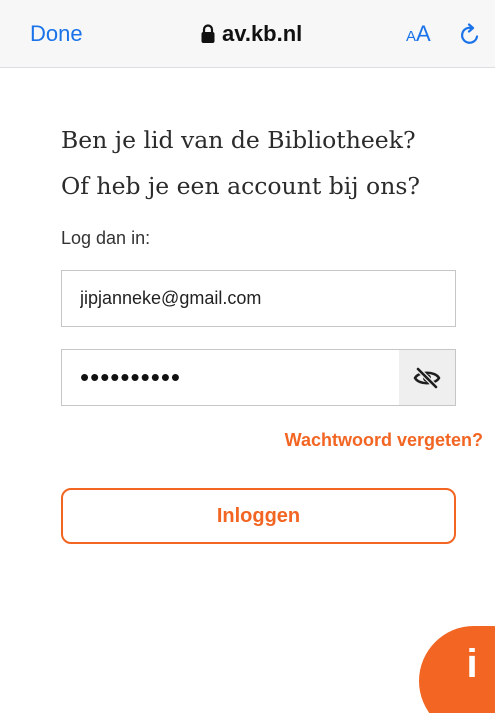  Describe the element at coordinates (423, 33) in the screenshot. I see `text-size-large-glyph: A` at that location.